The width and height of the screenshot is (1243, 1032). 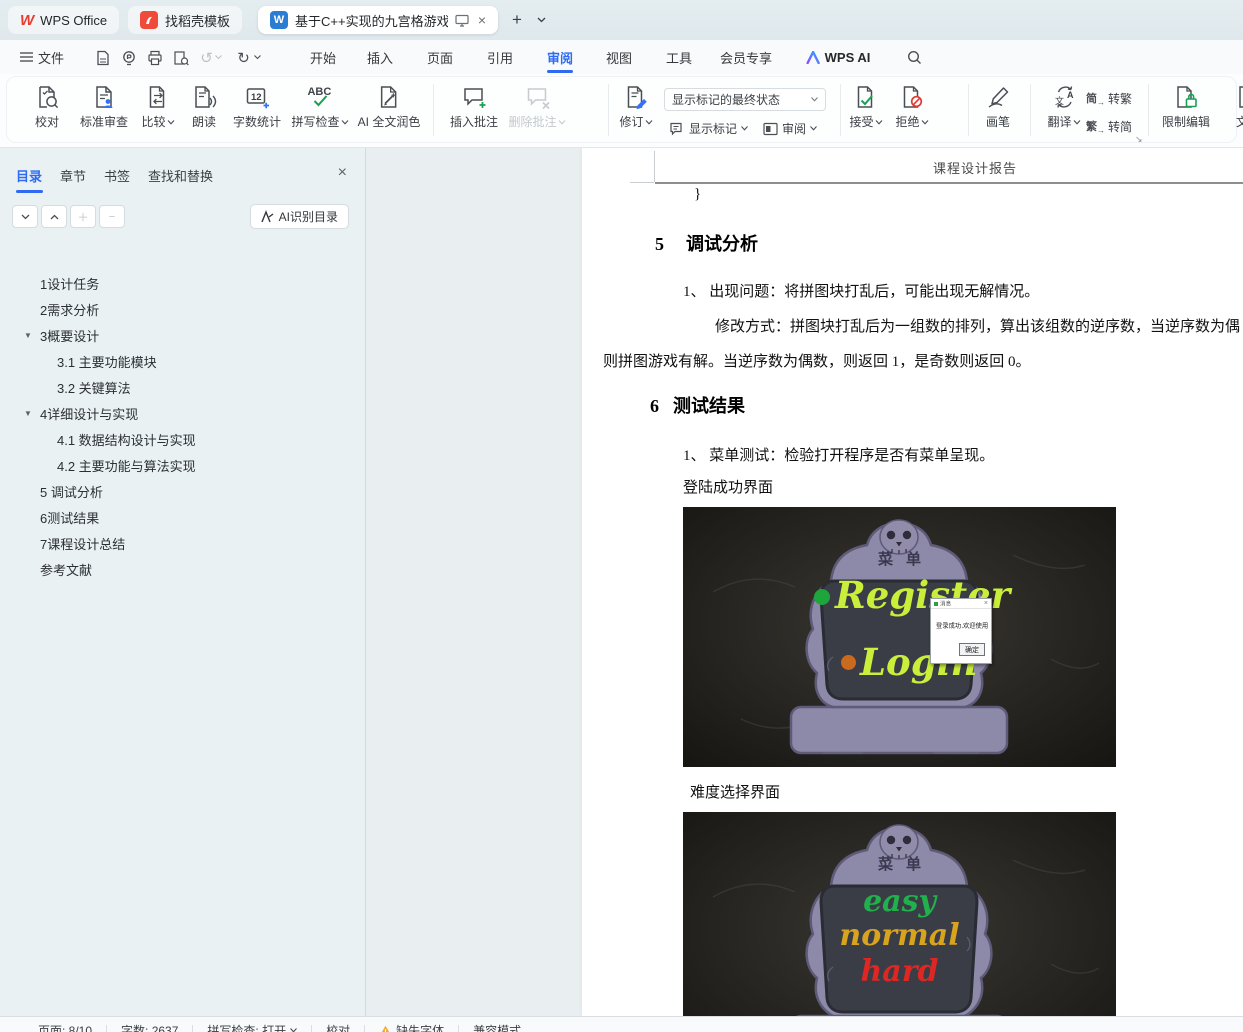 What do you see at coordinates (497, 1027) in the screenshot?
I see `status-compat-mode: 兼容模式` at bounding box center [497, 1027].